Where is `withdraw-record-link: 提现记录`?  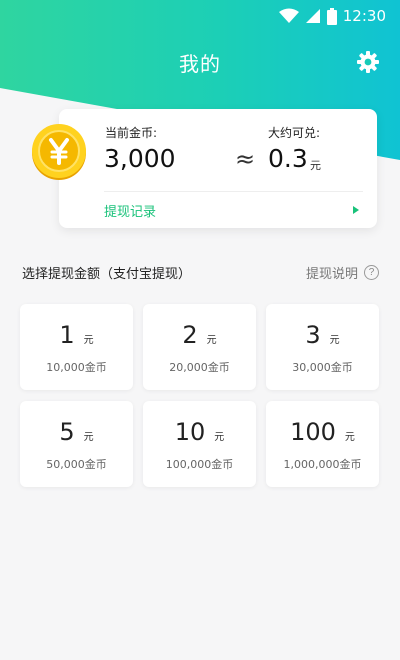
withdraw-record-link: 提现记录 is located at coordinates (233, 210).